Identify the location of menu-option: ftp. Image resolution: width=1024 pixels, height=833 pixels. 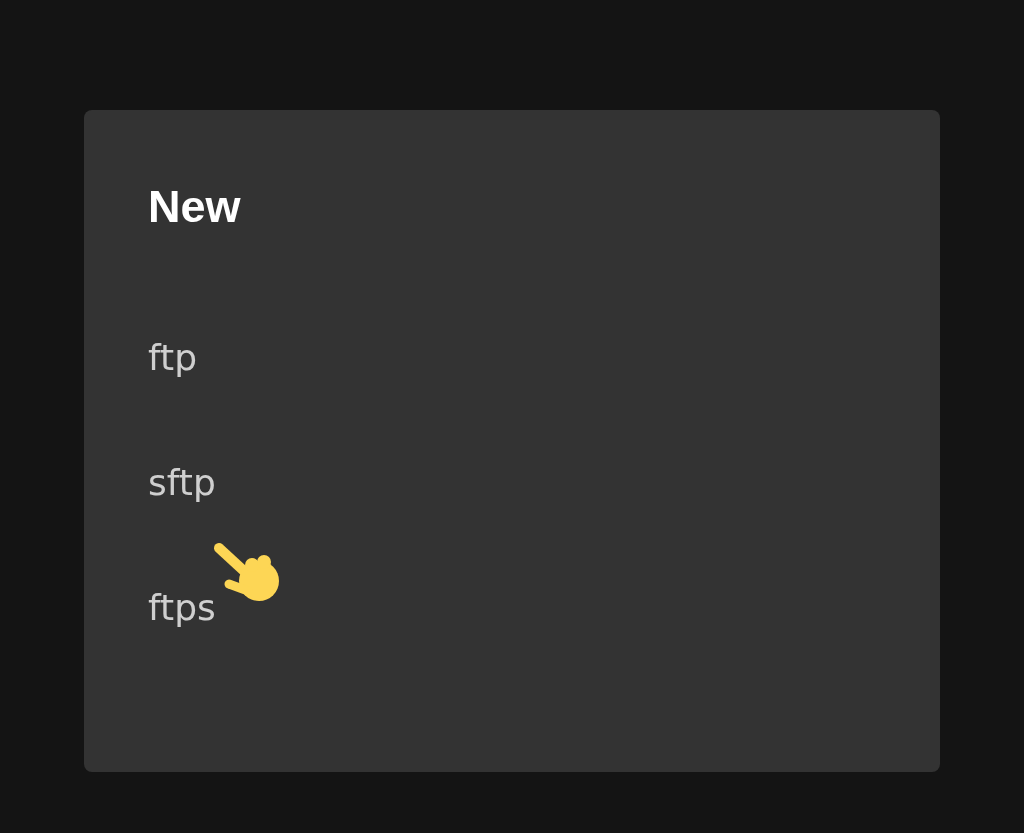
(172, 358).